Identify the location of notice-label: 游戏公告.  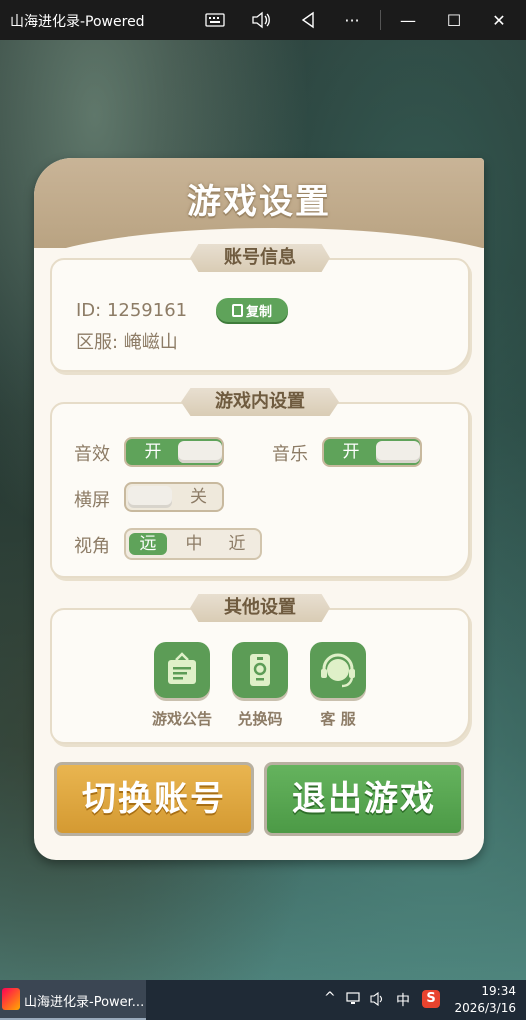
(181, 719).